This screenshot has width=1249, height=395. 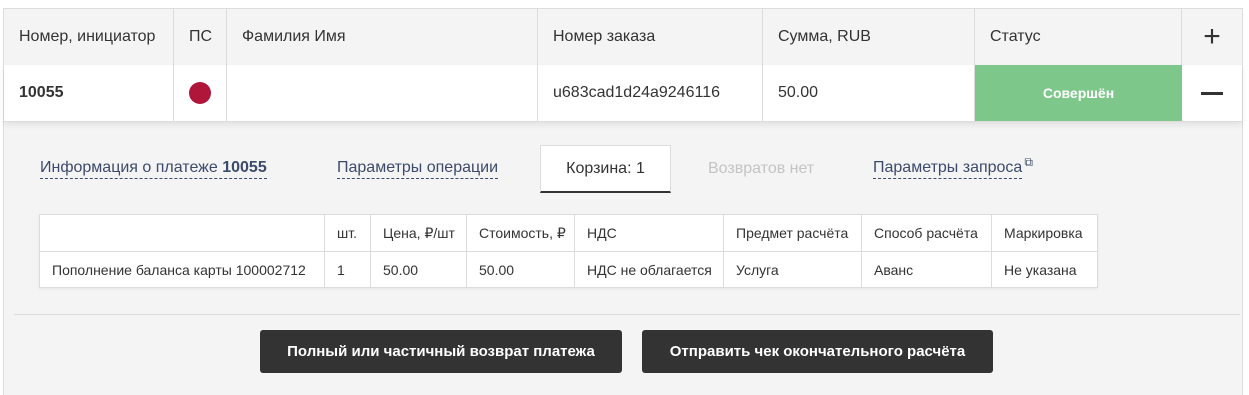 I want to click on cart-header-vat: НДС, so click(x=649, y=233).